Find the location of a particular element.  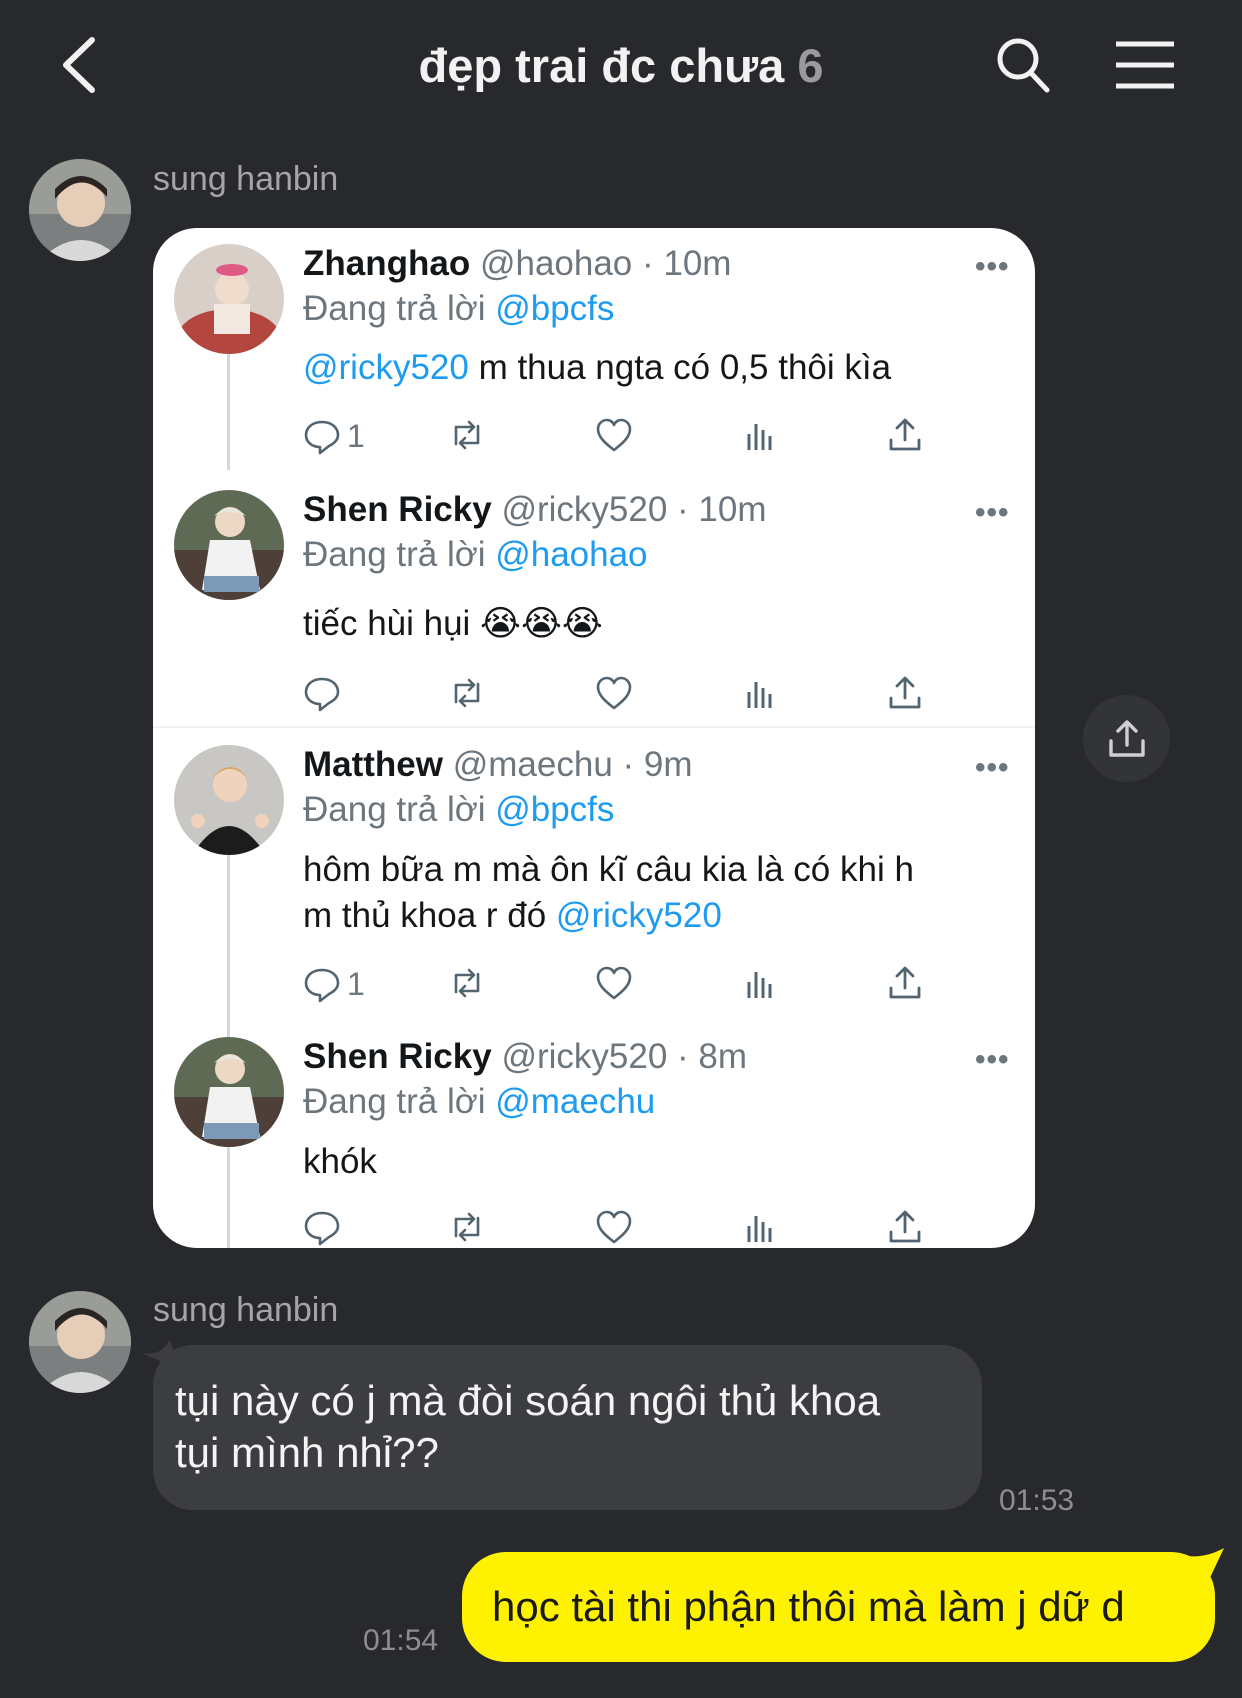

tweet-header: Shen Ricky @ricky520 · 8m is located at coordinates (525, 1057).